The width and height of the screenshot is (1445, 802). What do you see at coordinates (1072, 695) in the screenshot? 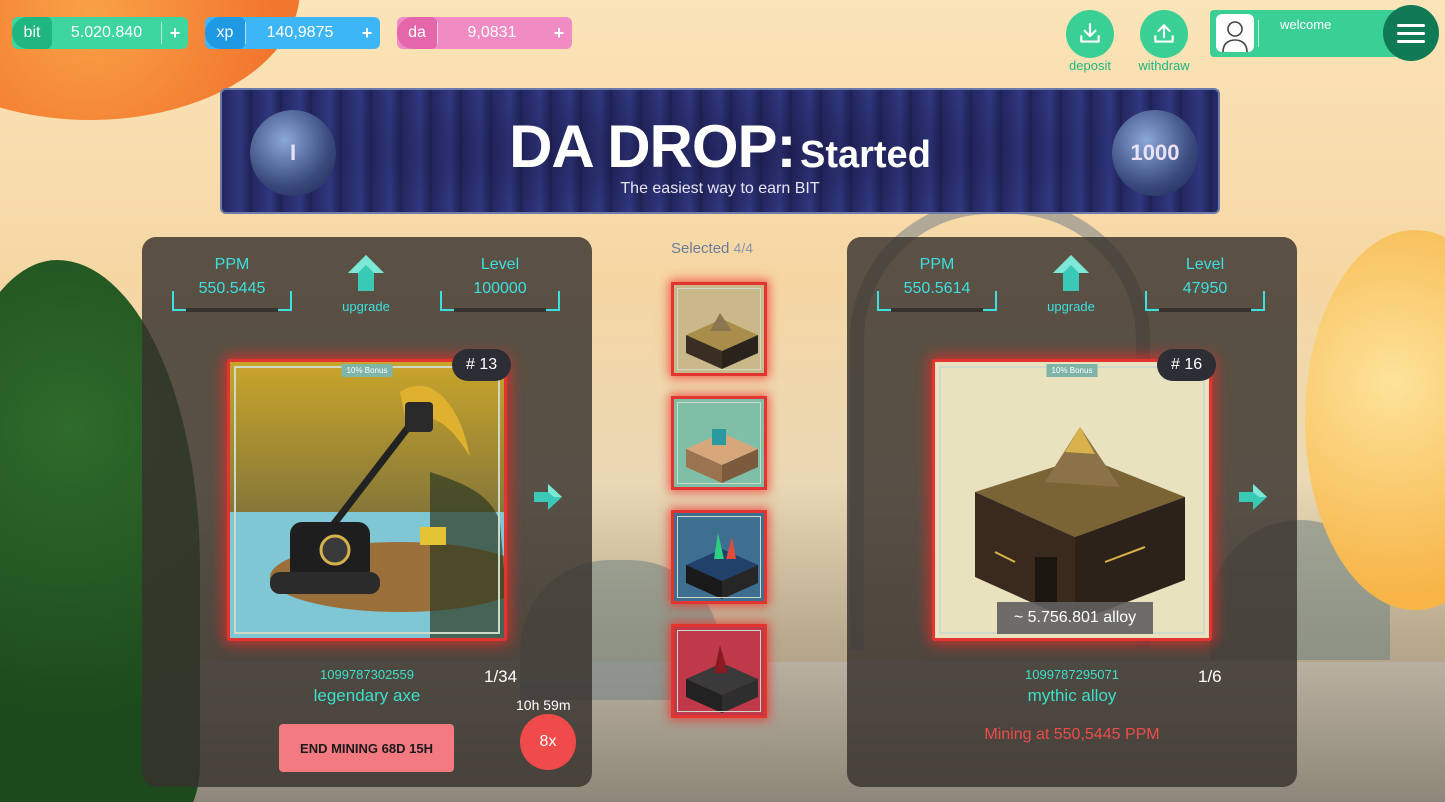
I see `nft-name: mythic alloy` at bounding box center [1072, 695].